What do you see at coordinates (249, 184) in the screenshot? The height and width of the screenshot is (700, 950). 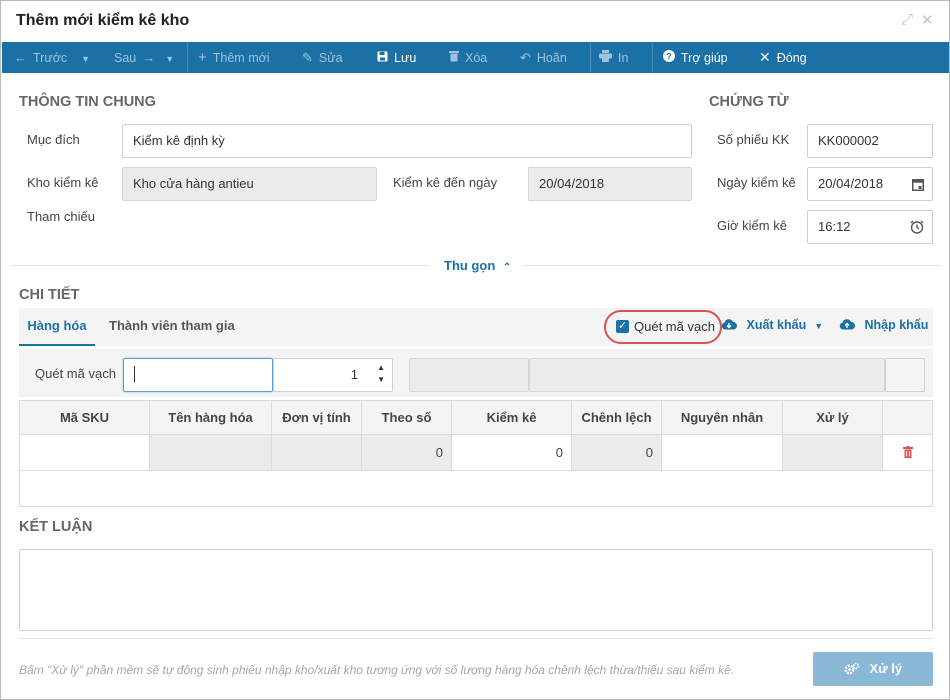 I see `warehouse-field: Kho cửa hàng antieu` at bounding box center [249, 184].